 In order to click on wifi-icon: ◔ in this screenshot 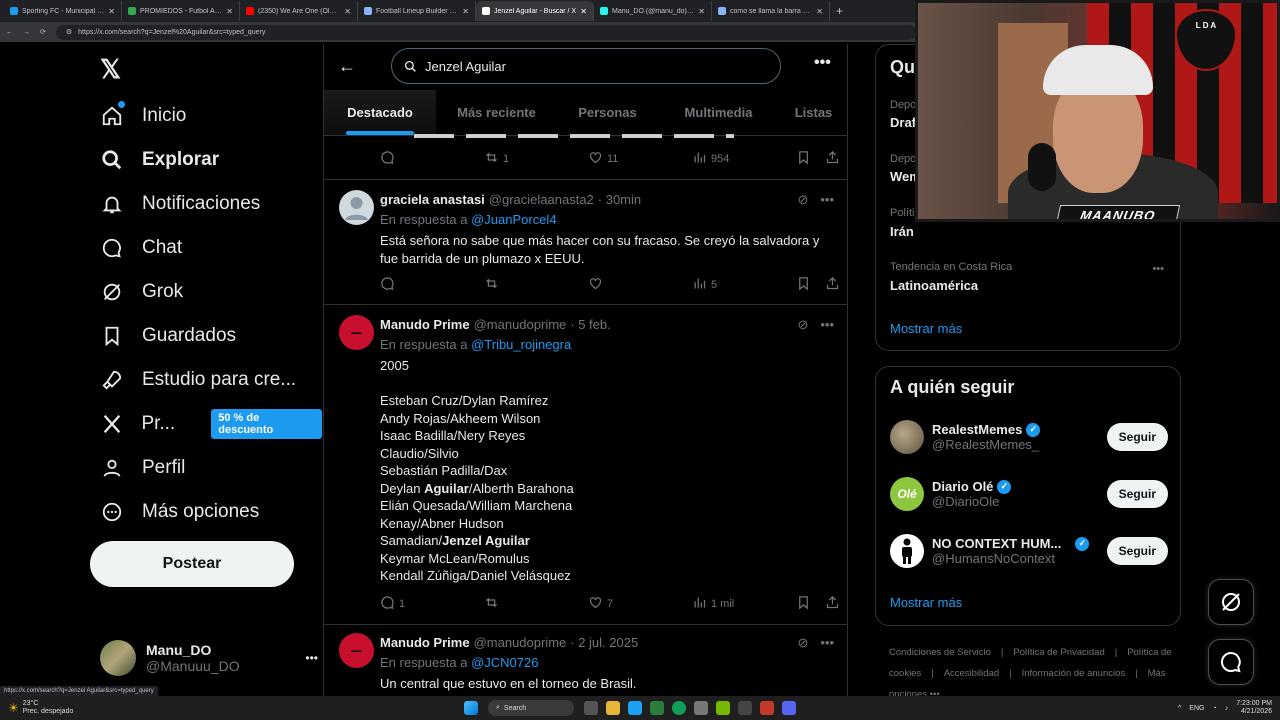, I will do `click(1214, 708)`.